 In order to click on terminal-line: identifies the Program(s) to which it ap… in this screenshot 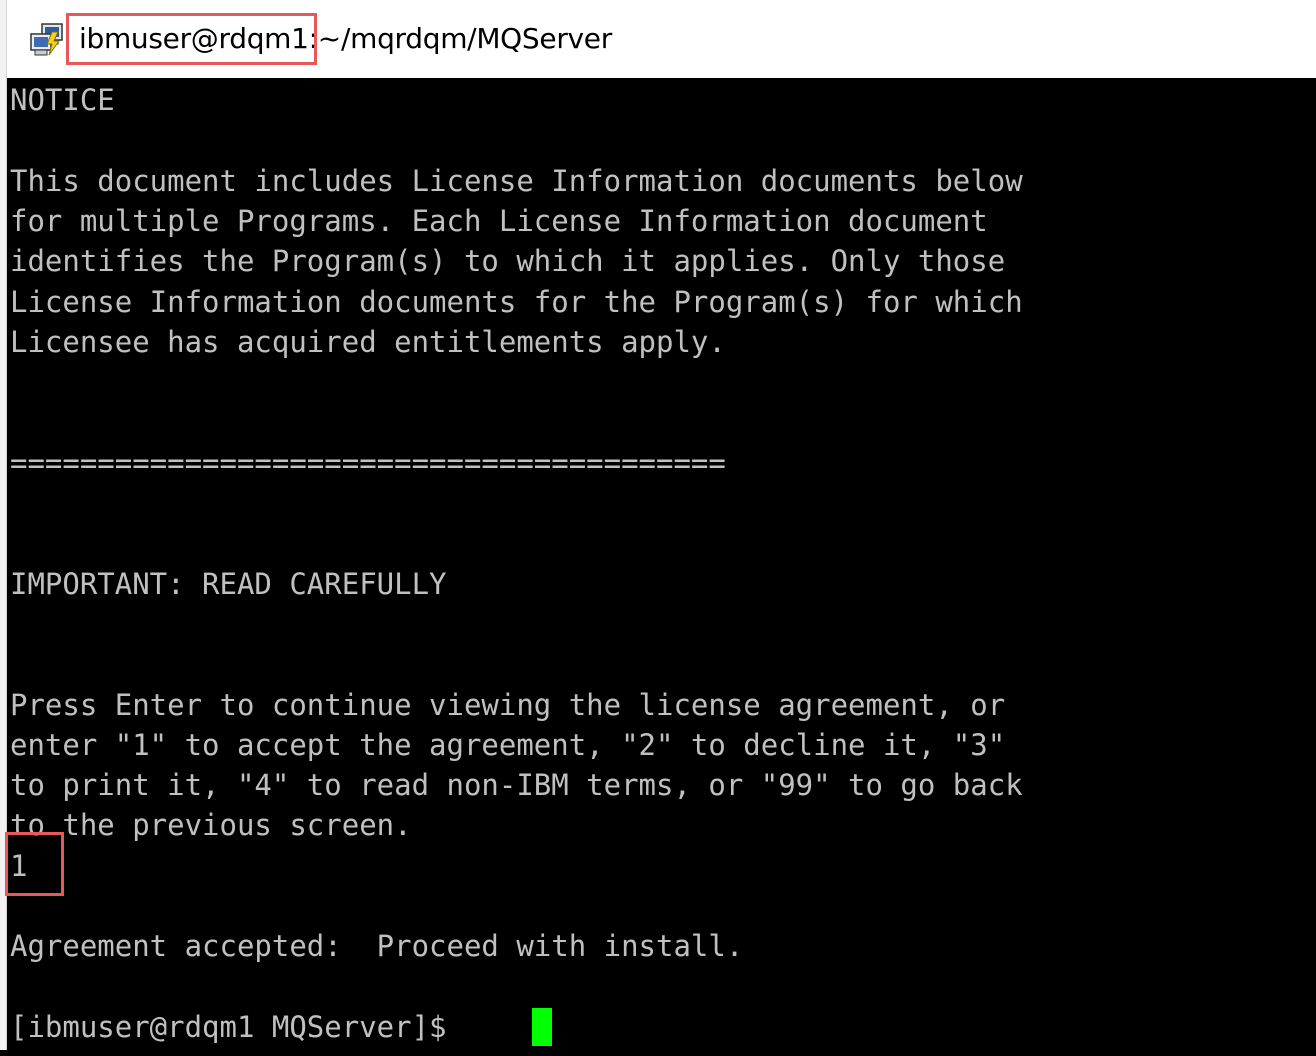, I will do `click(508, 261)`.